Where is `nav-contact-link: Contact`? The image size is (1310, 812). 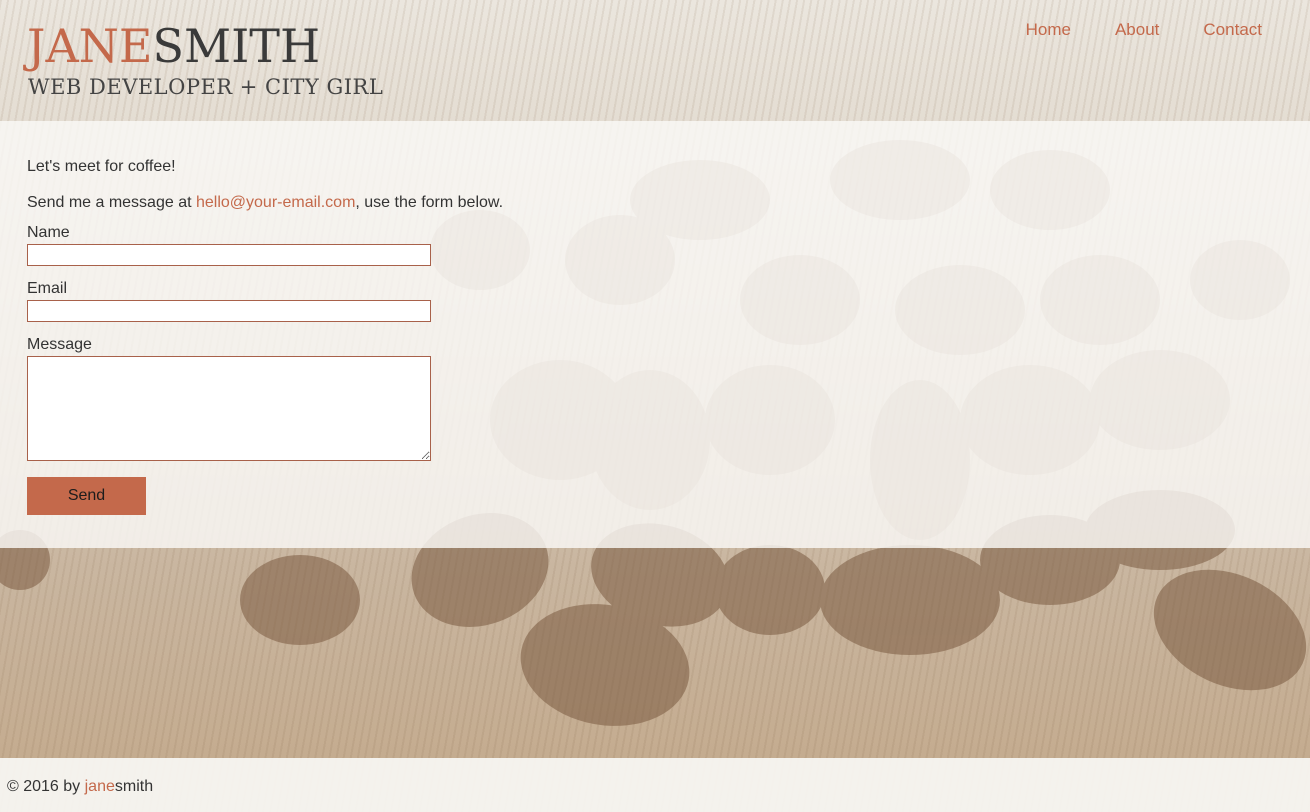
nav-contact-link: Contact is located at coordinates (1232, 30).